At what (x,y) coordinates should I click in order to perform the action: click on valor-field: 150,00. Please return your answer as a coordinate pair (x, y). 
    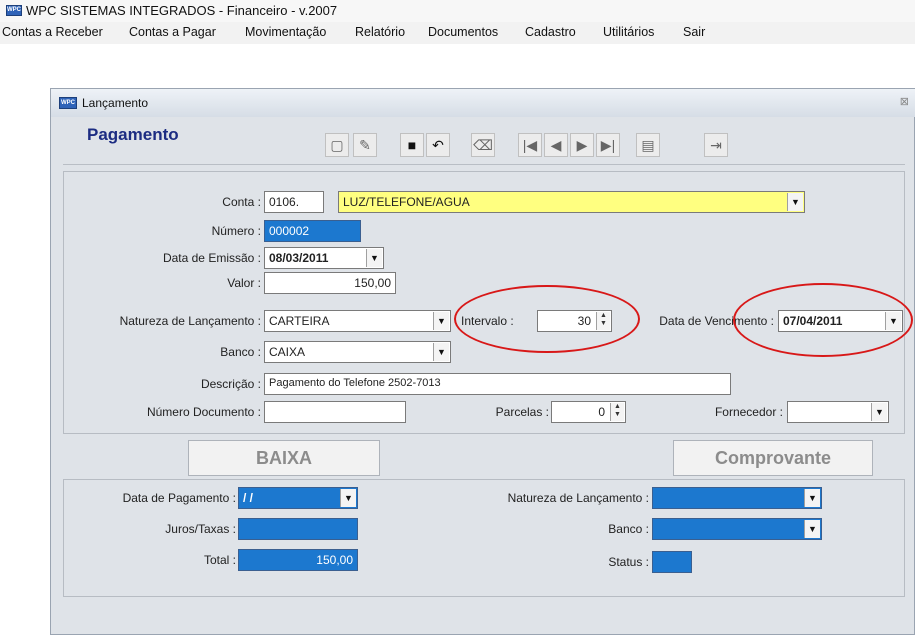
    Looking at the image, I should click on (330, 283).